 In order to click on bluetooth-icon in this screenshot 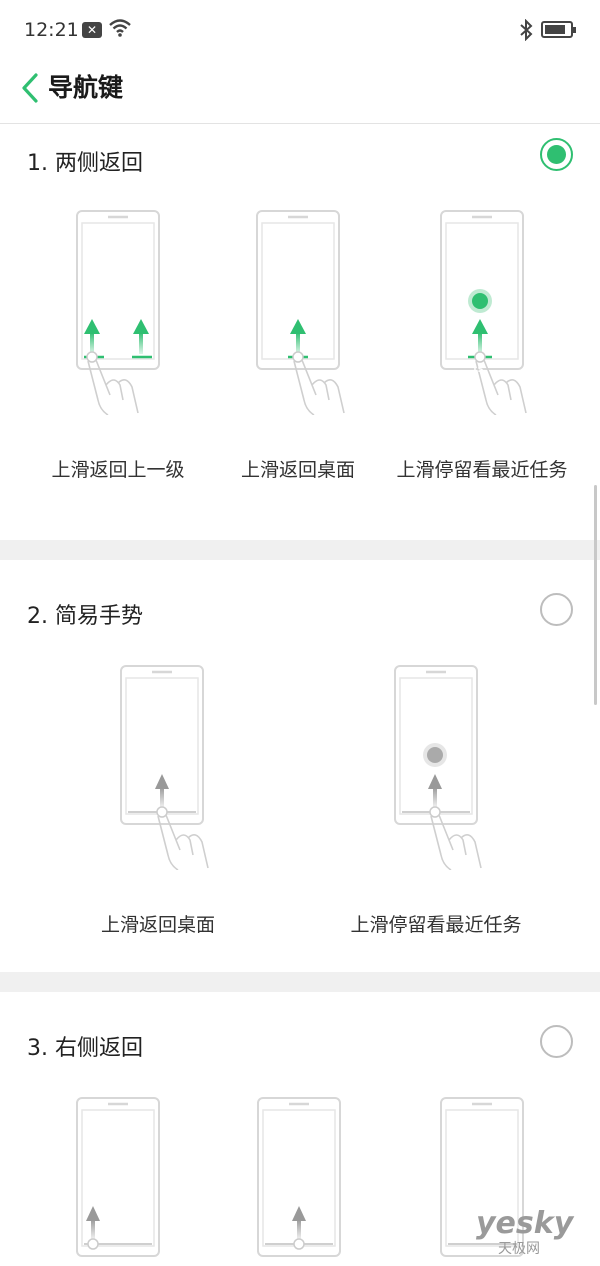, I will do `click(526, 30)`.